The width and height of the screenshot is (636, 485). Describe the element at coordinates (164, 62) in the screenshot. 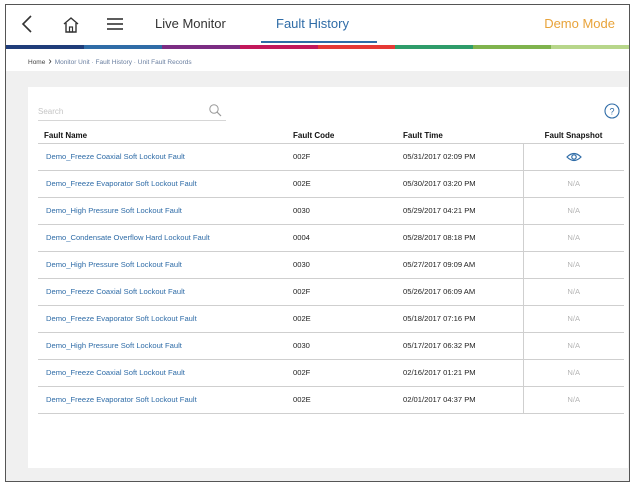

I see `breadcrumb-unit-fault-records: Unit Fault Records` at that location.